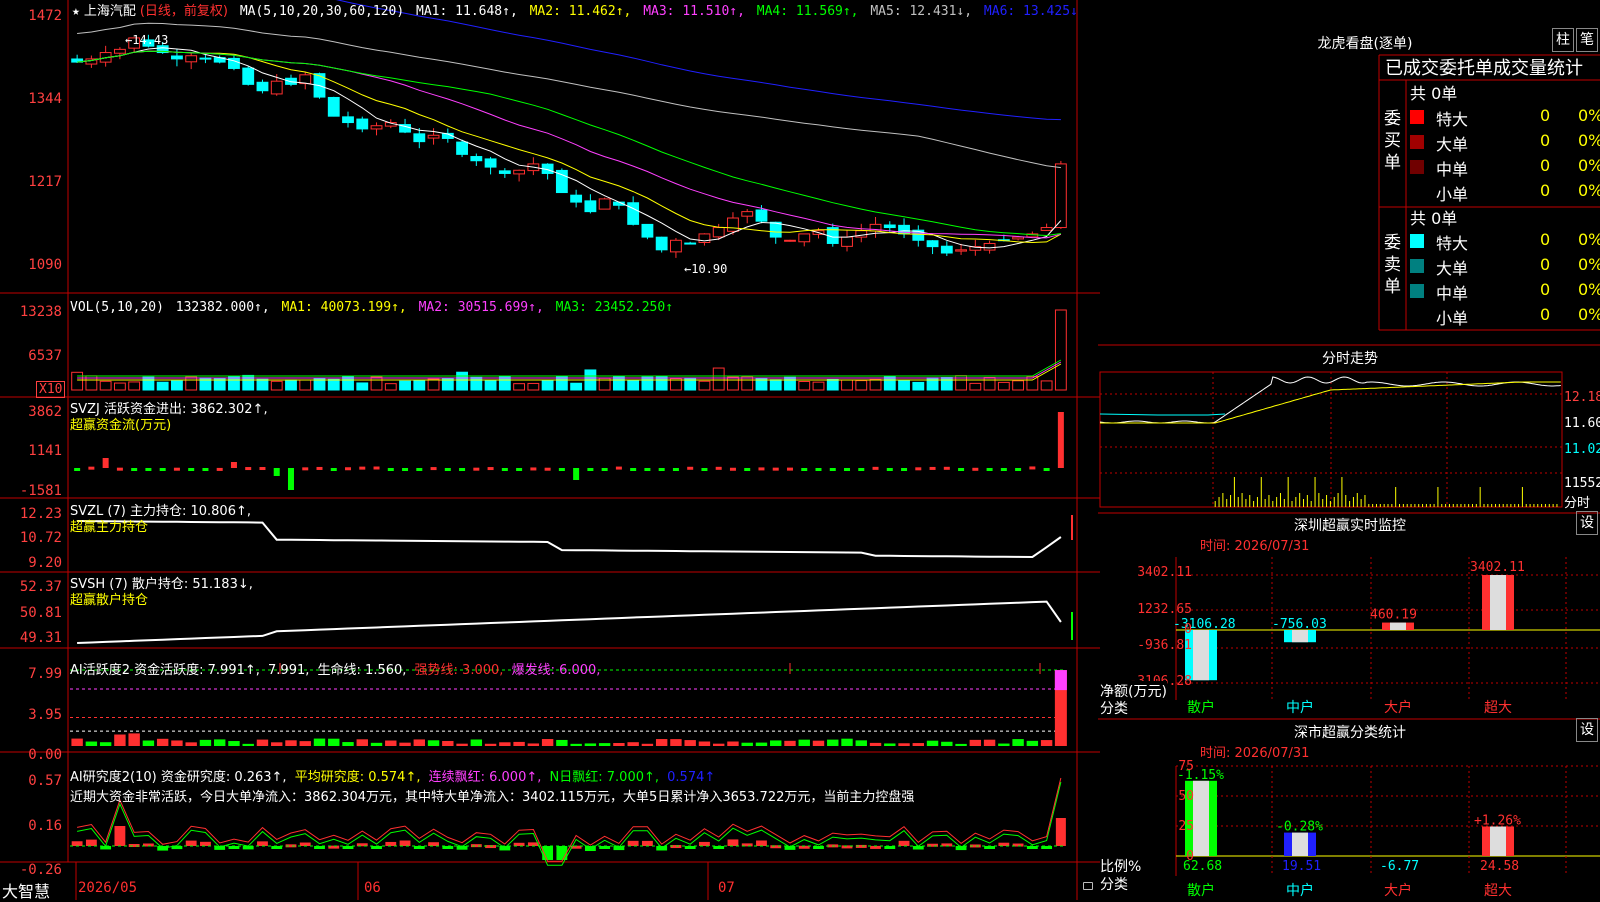 The width and height of the screenshot is (1600, 902). I want to click on intraday-y-tick: 11.60, so click(1582, 423).